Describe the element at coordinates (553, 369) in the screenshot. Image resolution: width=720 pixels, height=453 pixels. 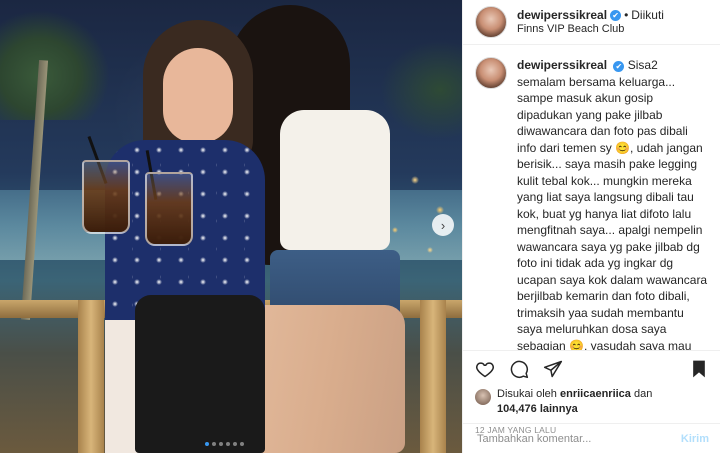
I see `share-icon` at that location.